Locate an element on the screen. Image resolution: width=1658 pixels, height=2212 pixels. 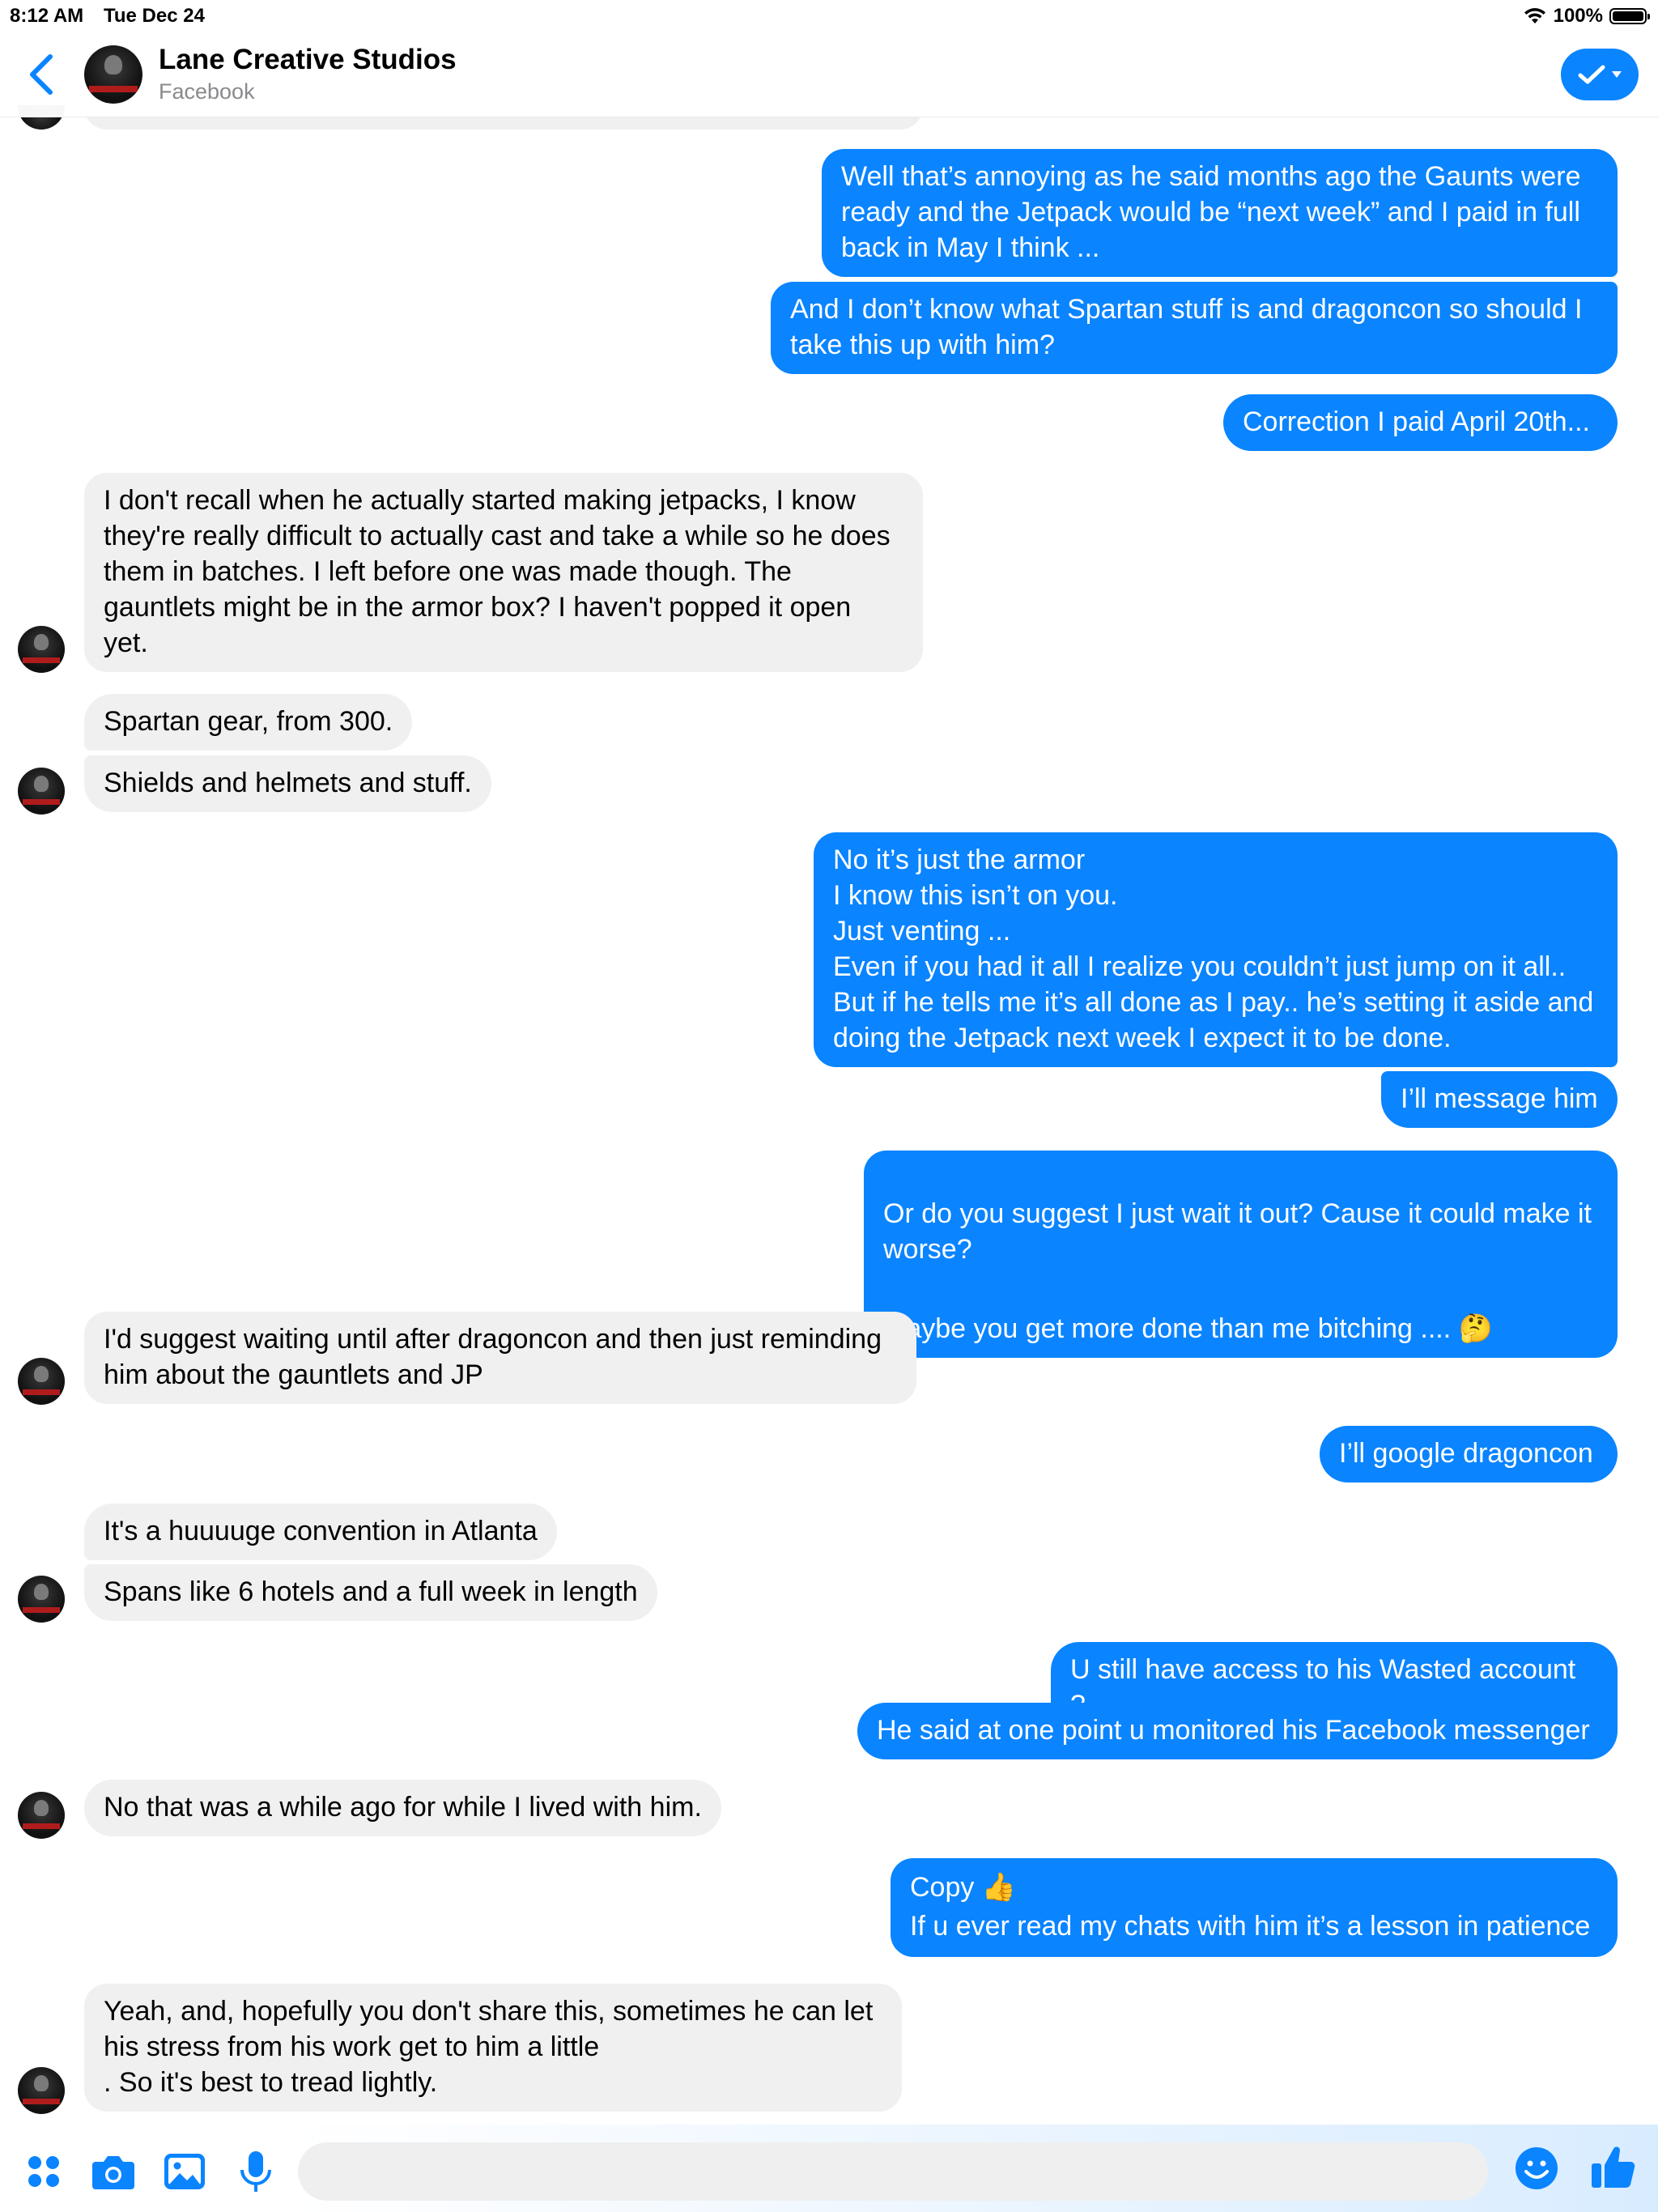
apps-icon is located at coordinates (43, 2171).